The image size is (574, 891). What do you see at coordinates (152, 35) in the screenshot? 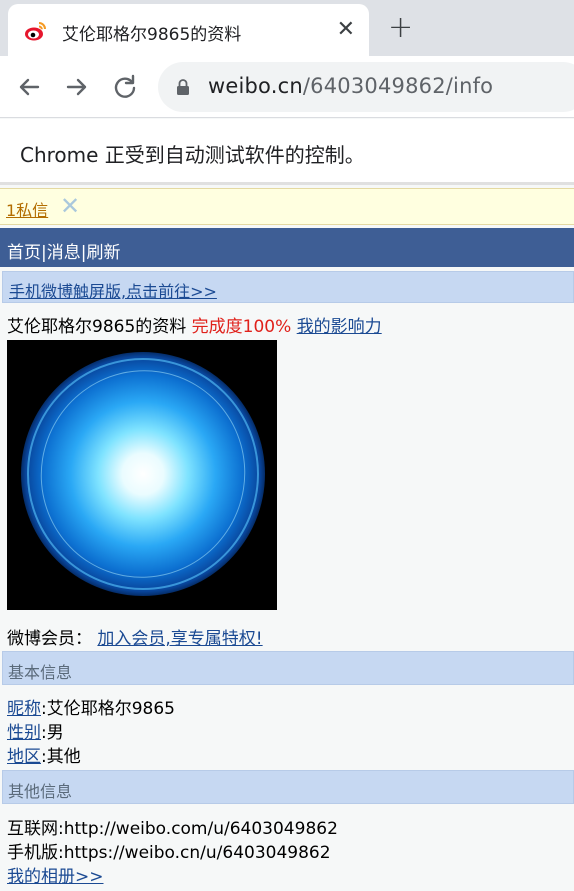
I see `tab-title: 艾伦耶格尔9865的资料` at bounding box center [152, 35].